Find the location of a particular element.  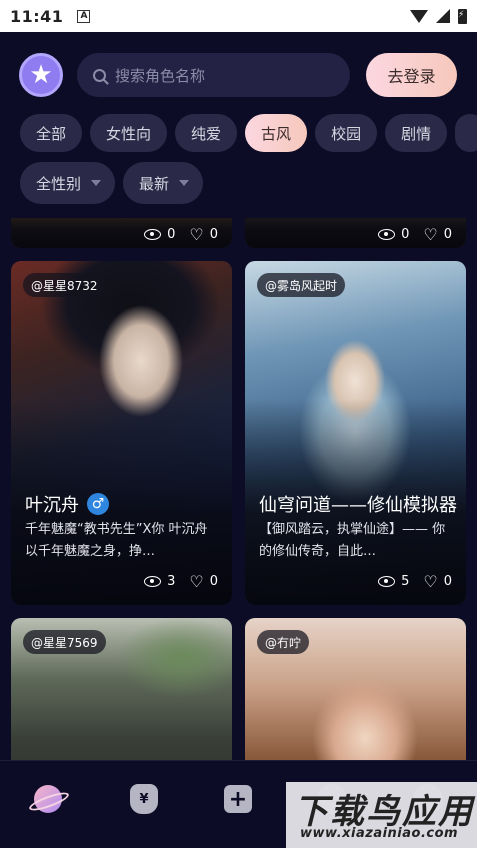

top-header: ★ 搜索角色名称 去登录 is located at coordinates (238, 76).